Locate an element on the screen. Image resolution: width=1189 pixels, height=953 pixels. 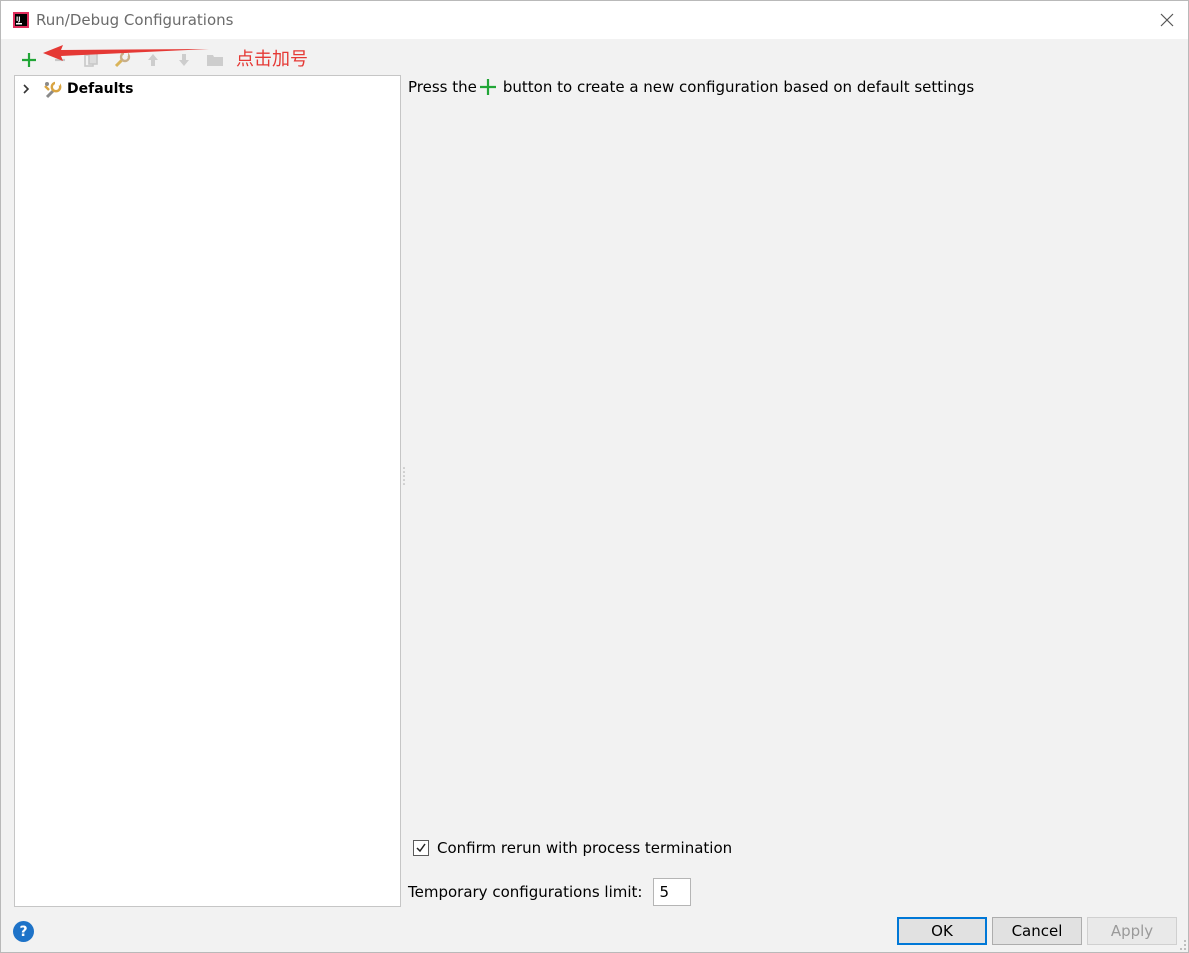
add-configuration-button is located at coordinates (29, 60).